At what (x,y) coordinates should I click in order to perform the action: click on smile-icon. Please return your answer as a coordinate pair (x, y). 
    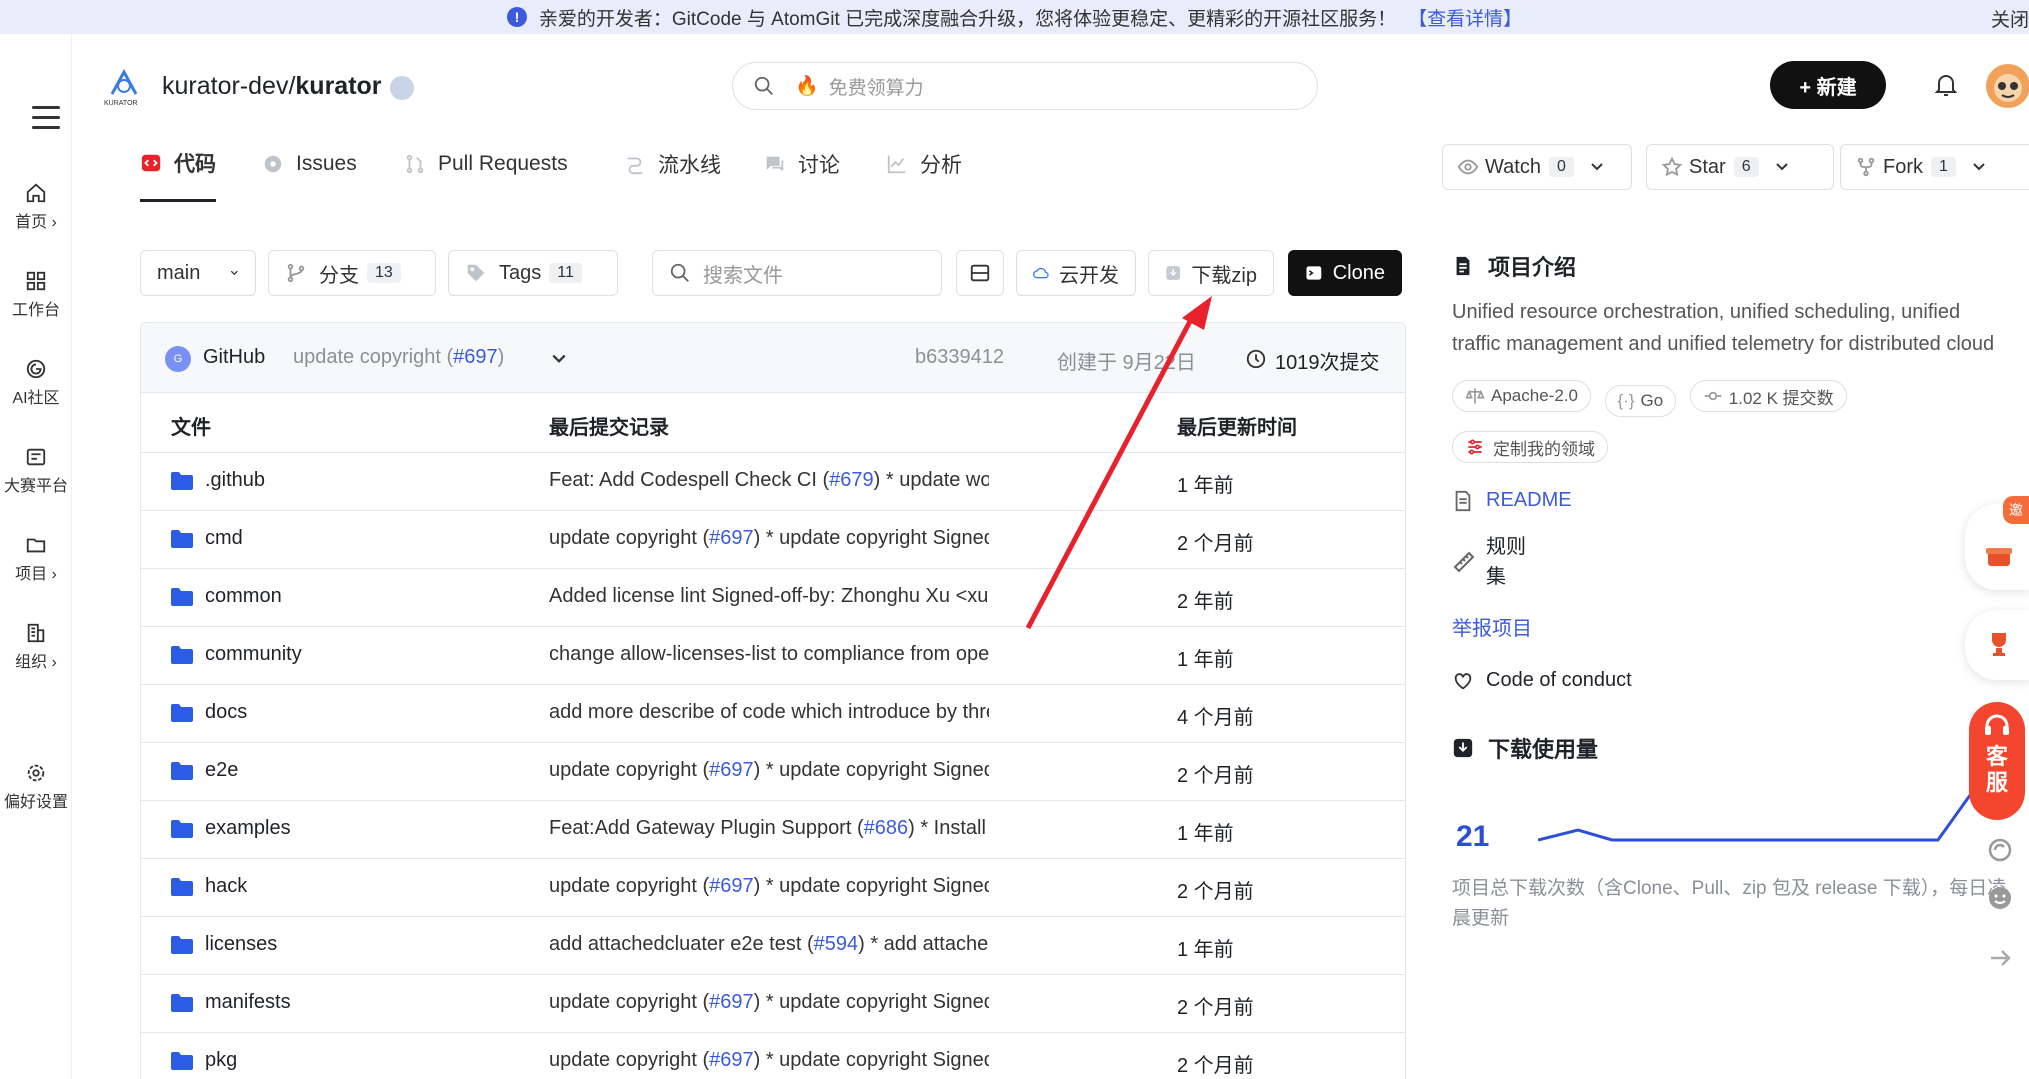
    Looking at the image, I should click on (2000, 898).